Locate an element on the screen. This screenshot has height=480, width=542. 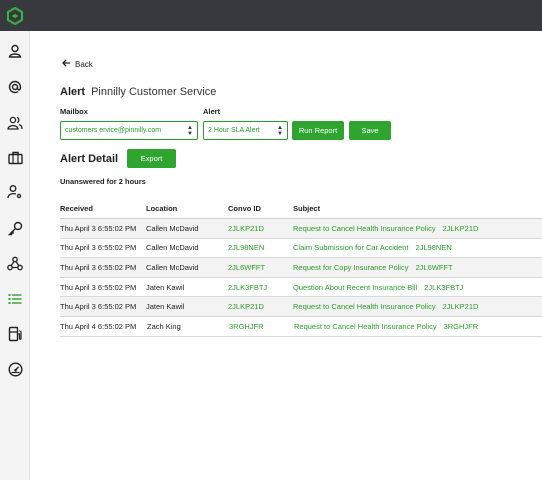
user-settings-icon is located at coordinates (15, 192).